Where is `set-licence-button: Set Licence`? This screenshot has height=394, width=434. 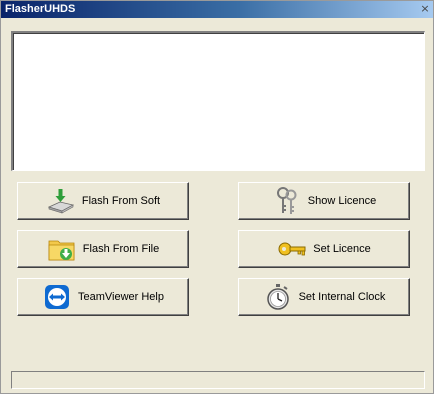 set-licence-button: Set Licence is located at coordinates (324, 249).